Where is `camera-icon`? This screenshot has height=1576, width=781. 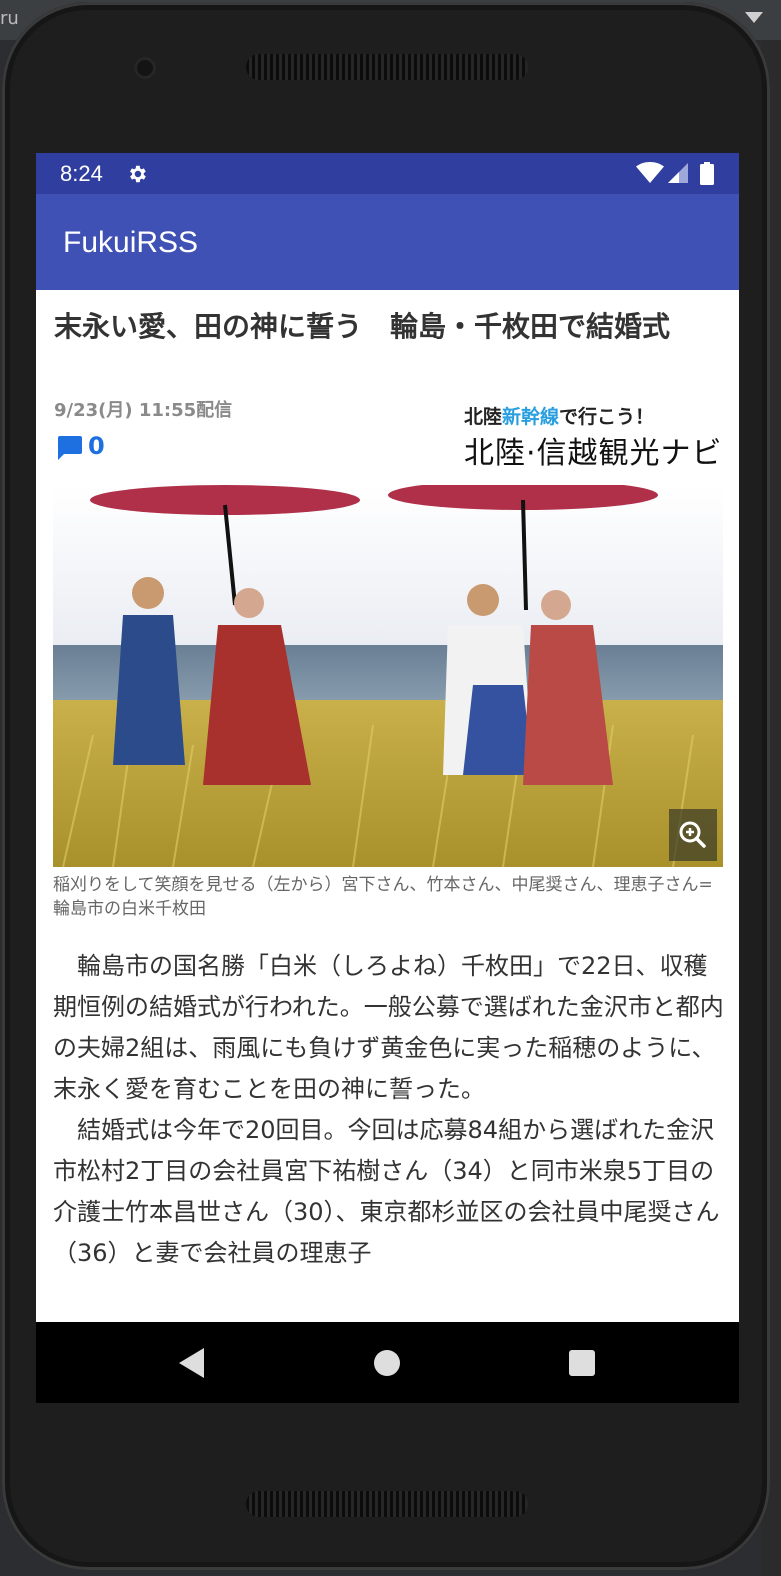 camera-icon is located at coordinates (145, 68).